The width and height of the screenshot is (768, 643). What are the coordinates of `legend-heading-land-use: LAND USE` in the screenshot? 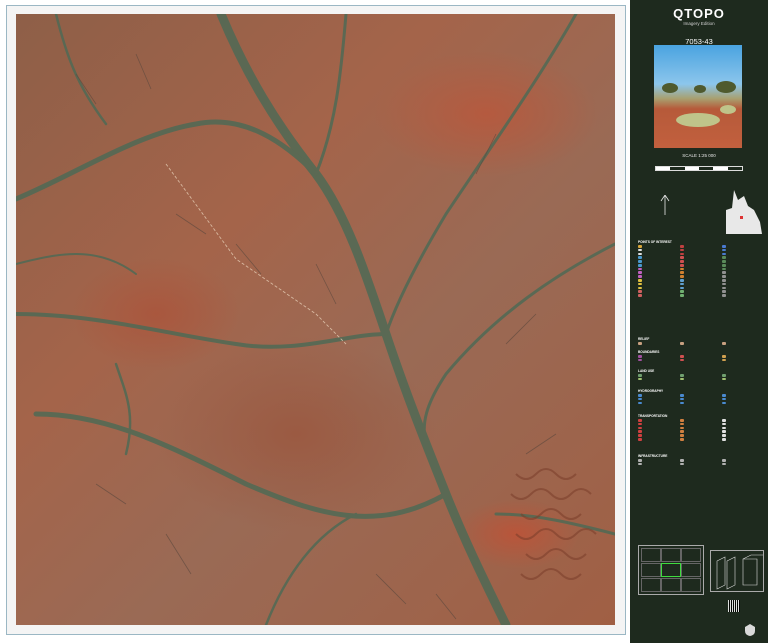 It's located at (646, 371).